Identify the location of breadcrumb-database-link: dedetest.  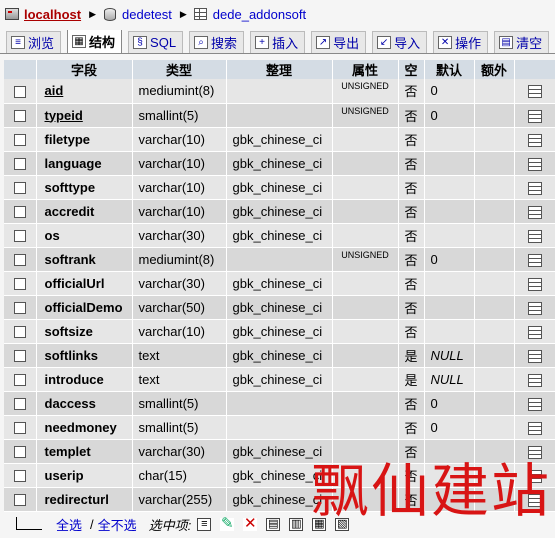
(147, 14).